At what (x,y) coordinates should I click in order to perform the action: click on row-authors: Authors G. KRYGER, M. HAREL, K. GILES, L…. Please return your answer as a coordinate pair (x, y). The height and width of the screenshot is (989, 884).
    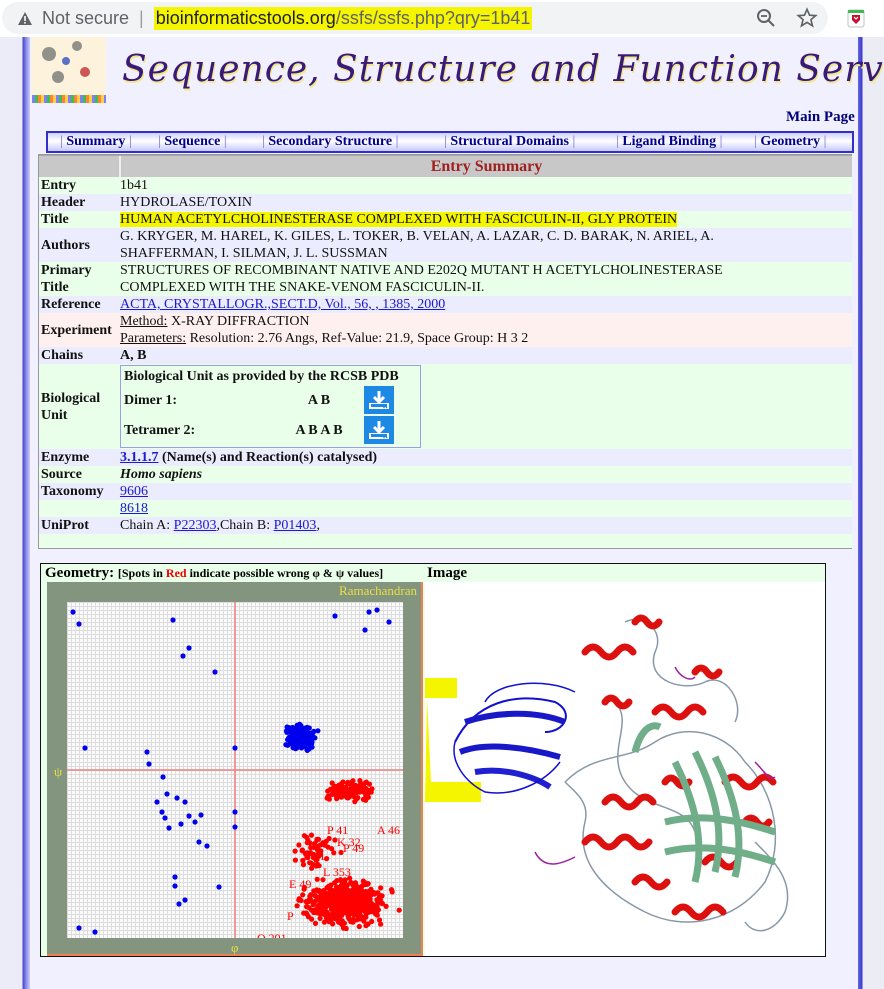
    Looking at the image, I should click on (445, 245).